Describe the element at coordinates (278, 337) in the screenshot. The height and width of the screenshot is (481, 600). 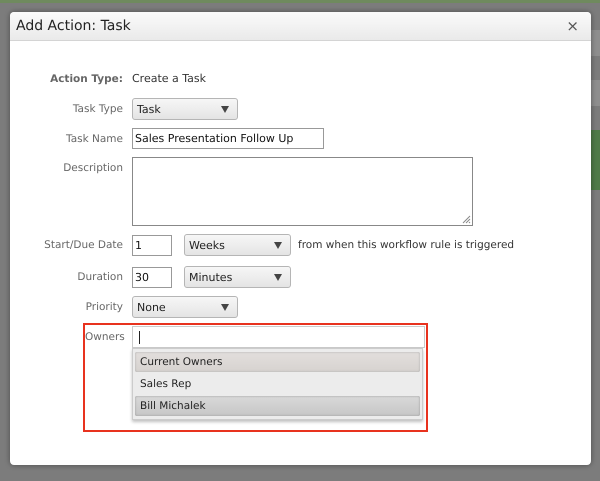
I see `owners-field` at that location.